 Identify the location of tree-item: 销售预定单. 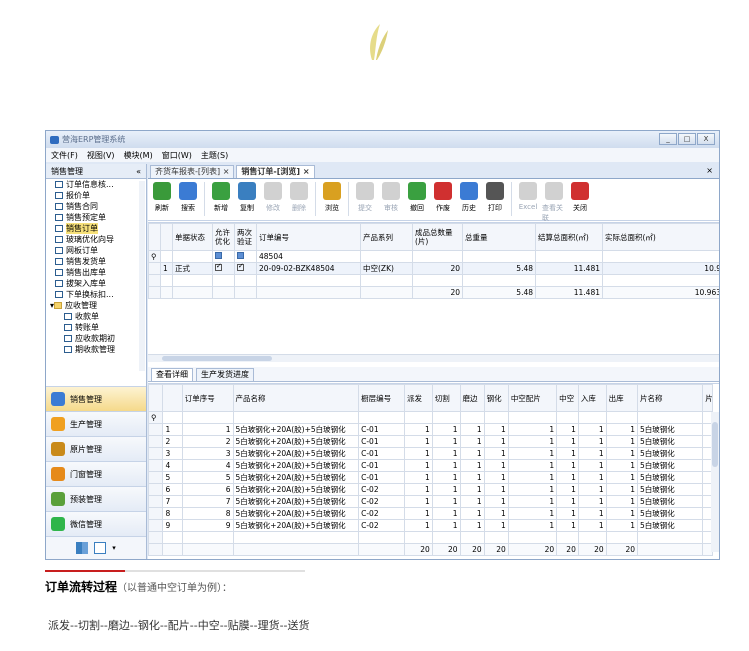
(100, 217).